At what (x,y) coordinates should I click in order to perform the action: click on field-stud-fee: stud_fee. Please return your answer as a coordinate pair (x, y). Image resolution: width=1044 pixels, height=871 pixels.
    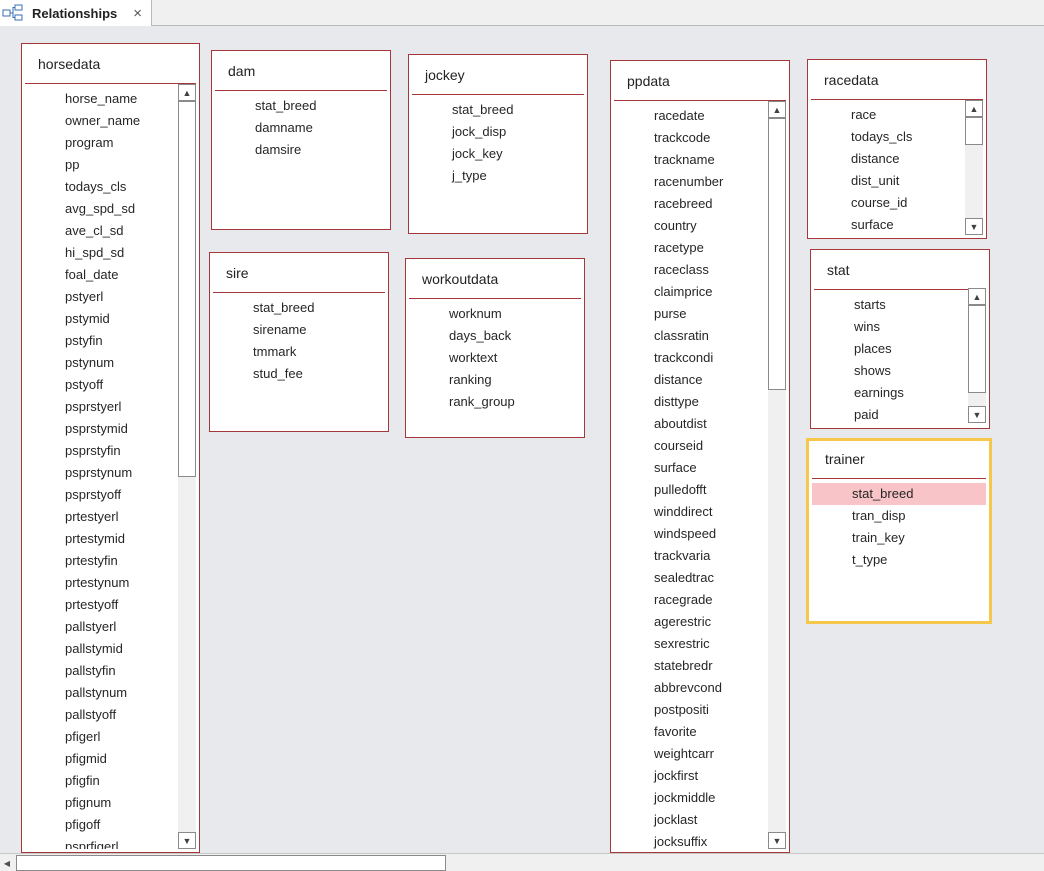
    Looking at the image, I should click on (299, 374).